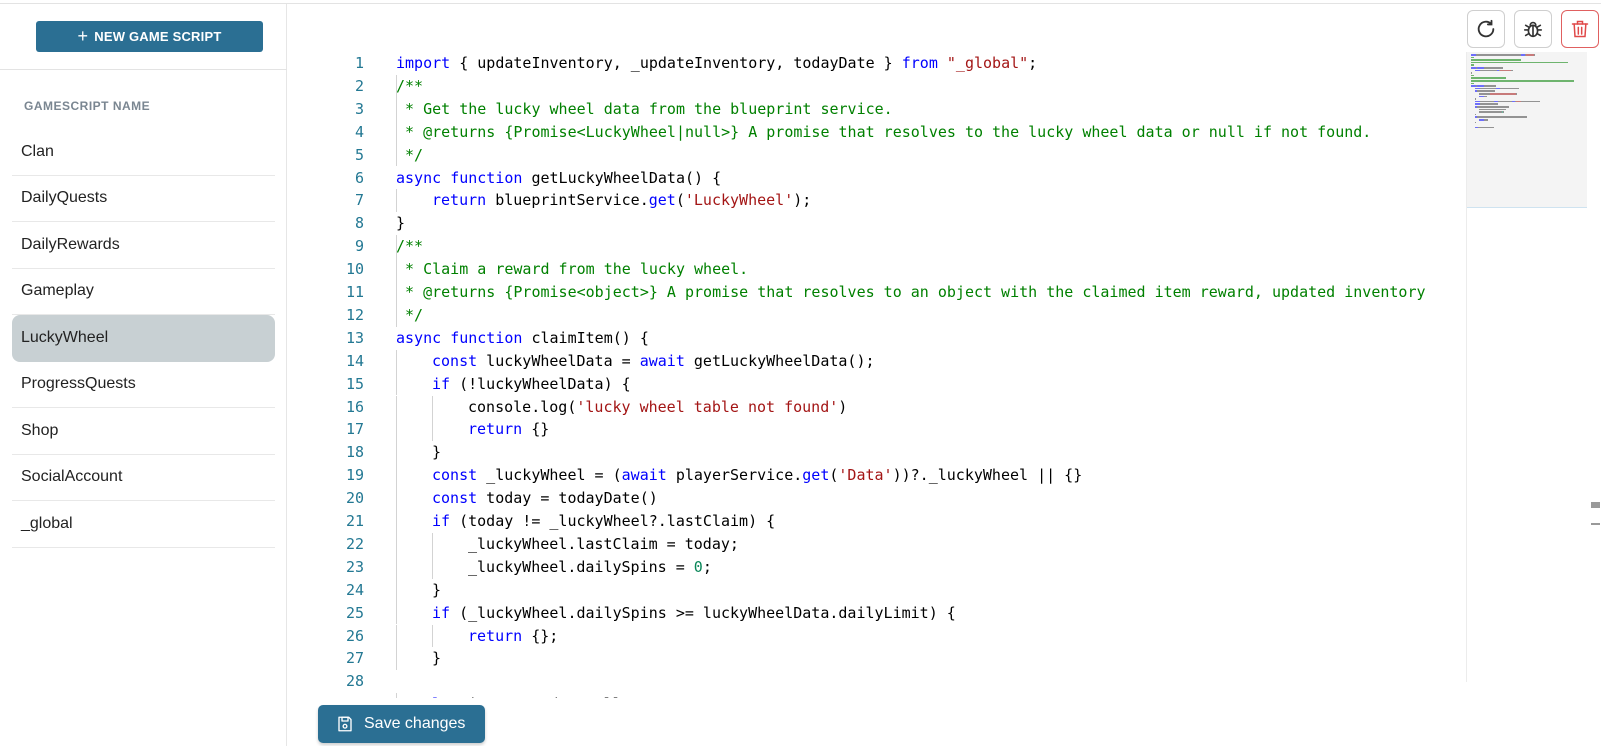  I want to click on debug-button, so click(1533, 29).